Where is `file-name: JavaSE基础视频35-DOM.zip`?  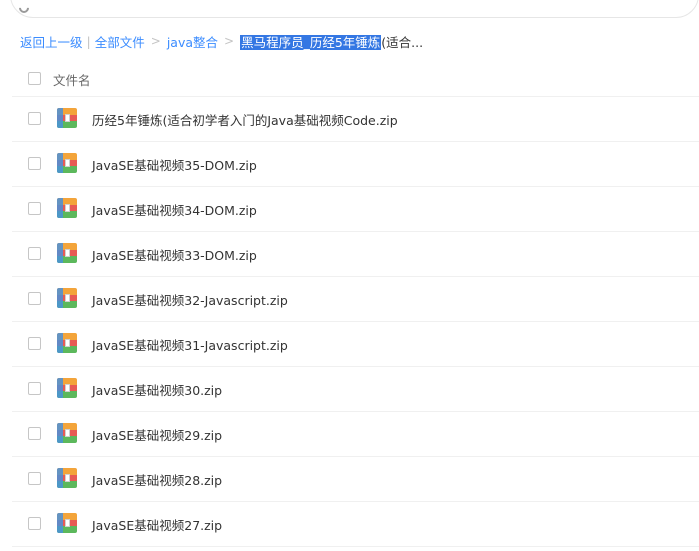 file-name: JavaSE基础视频35-DOM.zip is located at coordinates (174, 164).